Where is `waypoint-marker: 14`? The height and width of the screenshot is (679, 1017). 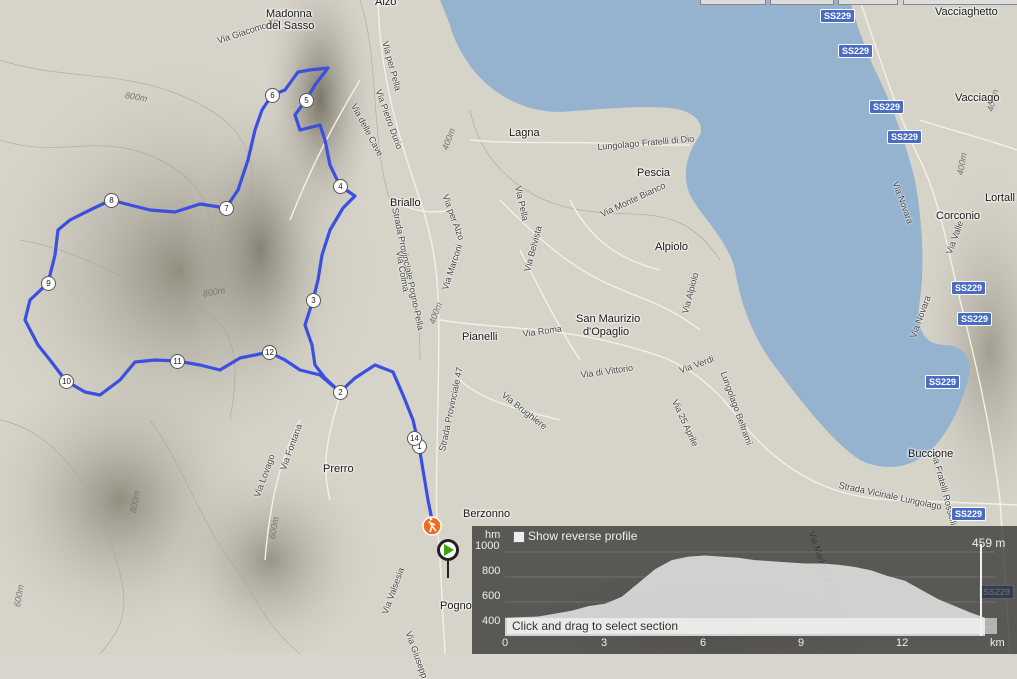 waypoint-marker: 14 is located at coordinates (414, 438).